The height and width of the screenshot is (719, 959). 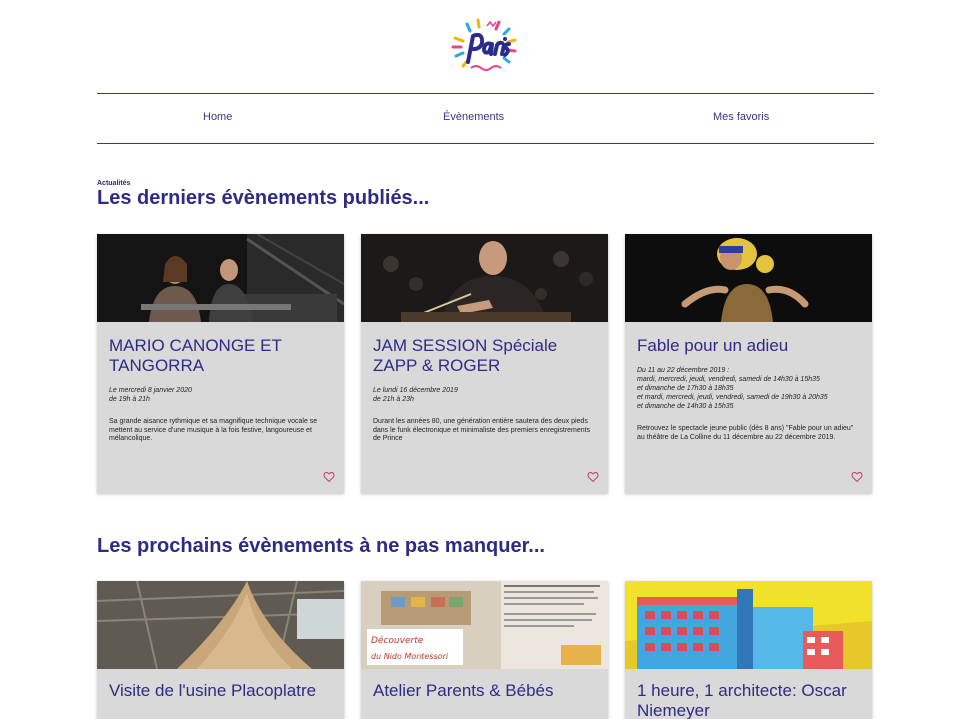 I want to click on event-image: Découverte du Nido Montessori, so click(x=484, y=625).